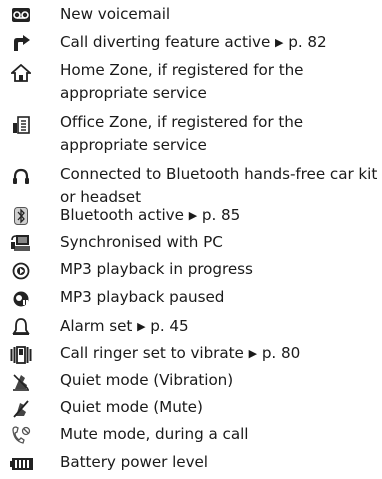 The height and width of the screenshot is (479, 382). What do you see at coordinates (21, 177) in the screenshot?
I see `headset-icon` at bounding box center [21, 177].